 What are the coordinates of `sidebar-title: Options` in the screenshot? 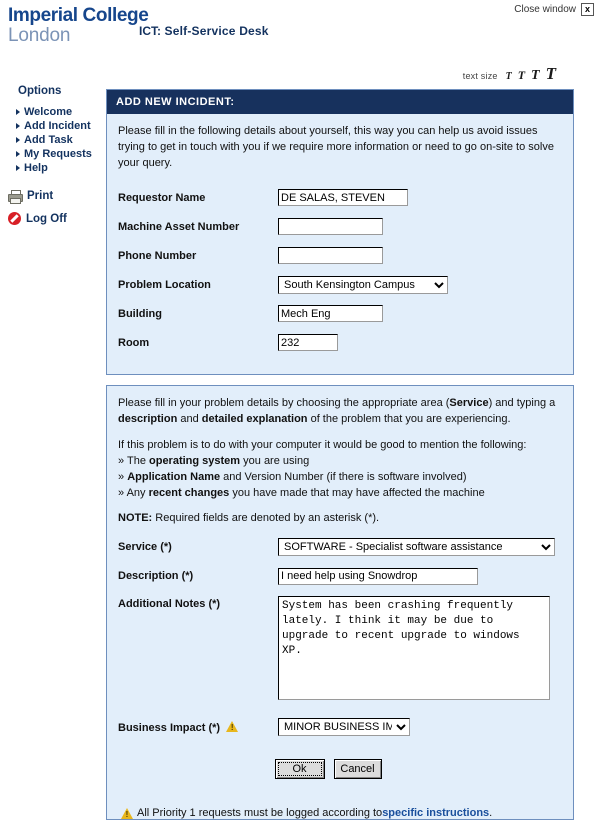 It's located at (40, 91).